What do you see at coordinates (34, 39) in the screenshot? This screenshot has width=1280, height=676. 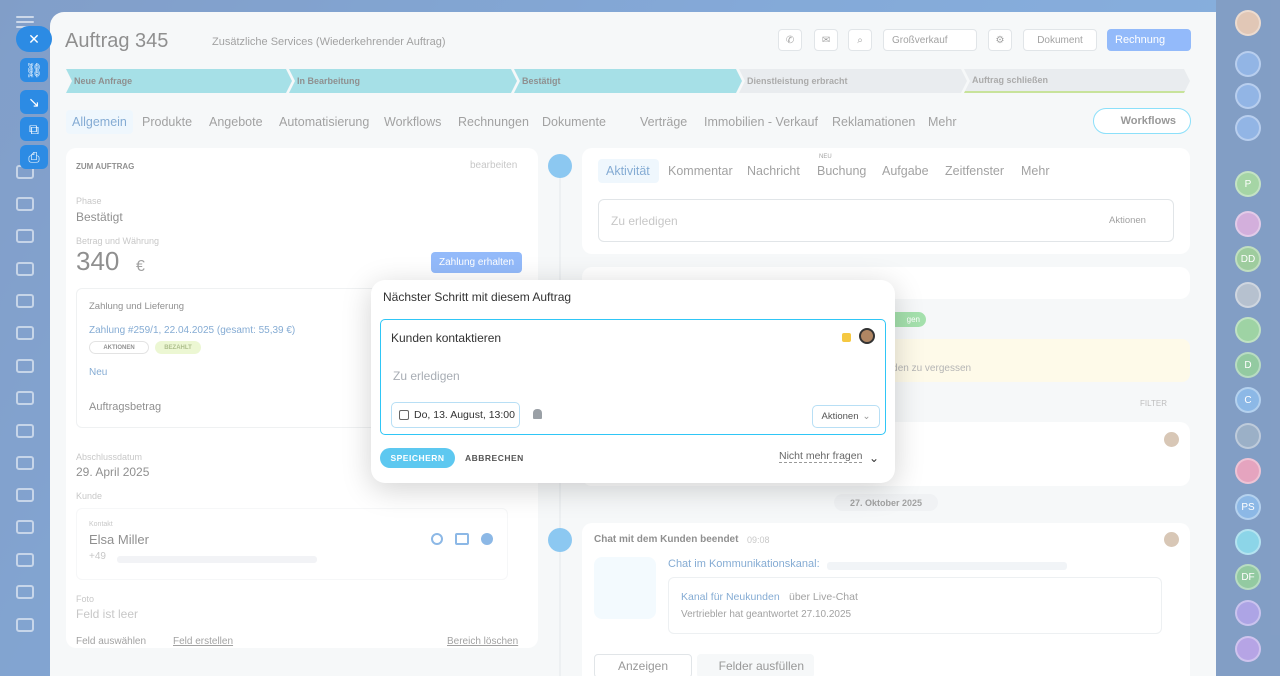 I see `close-icon: ✕` at bounding box center [34, 39].